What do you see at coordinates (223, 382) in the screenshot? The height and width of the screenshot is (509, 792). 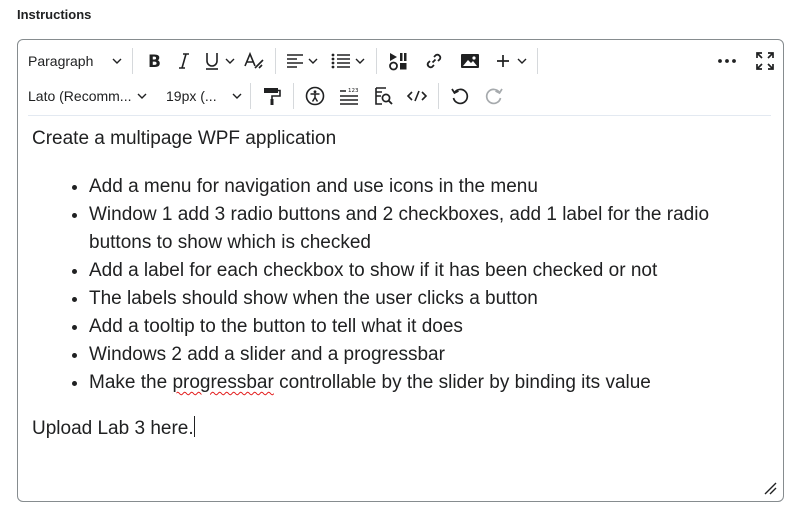 I see `misspelled-word: progressbar` at bounding box center [223, 382].